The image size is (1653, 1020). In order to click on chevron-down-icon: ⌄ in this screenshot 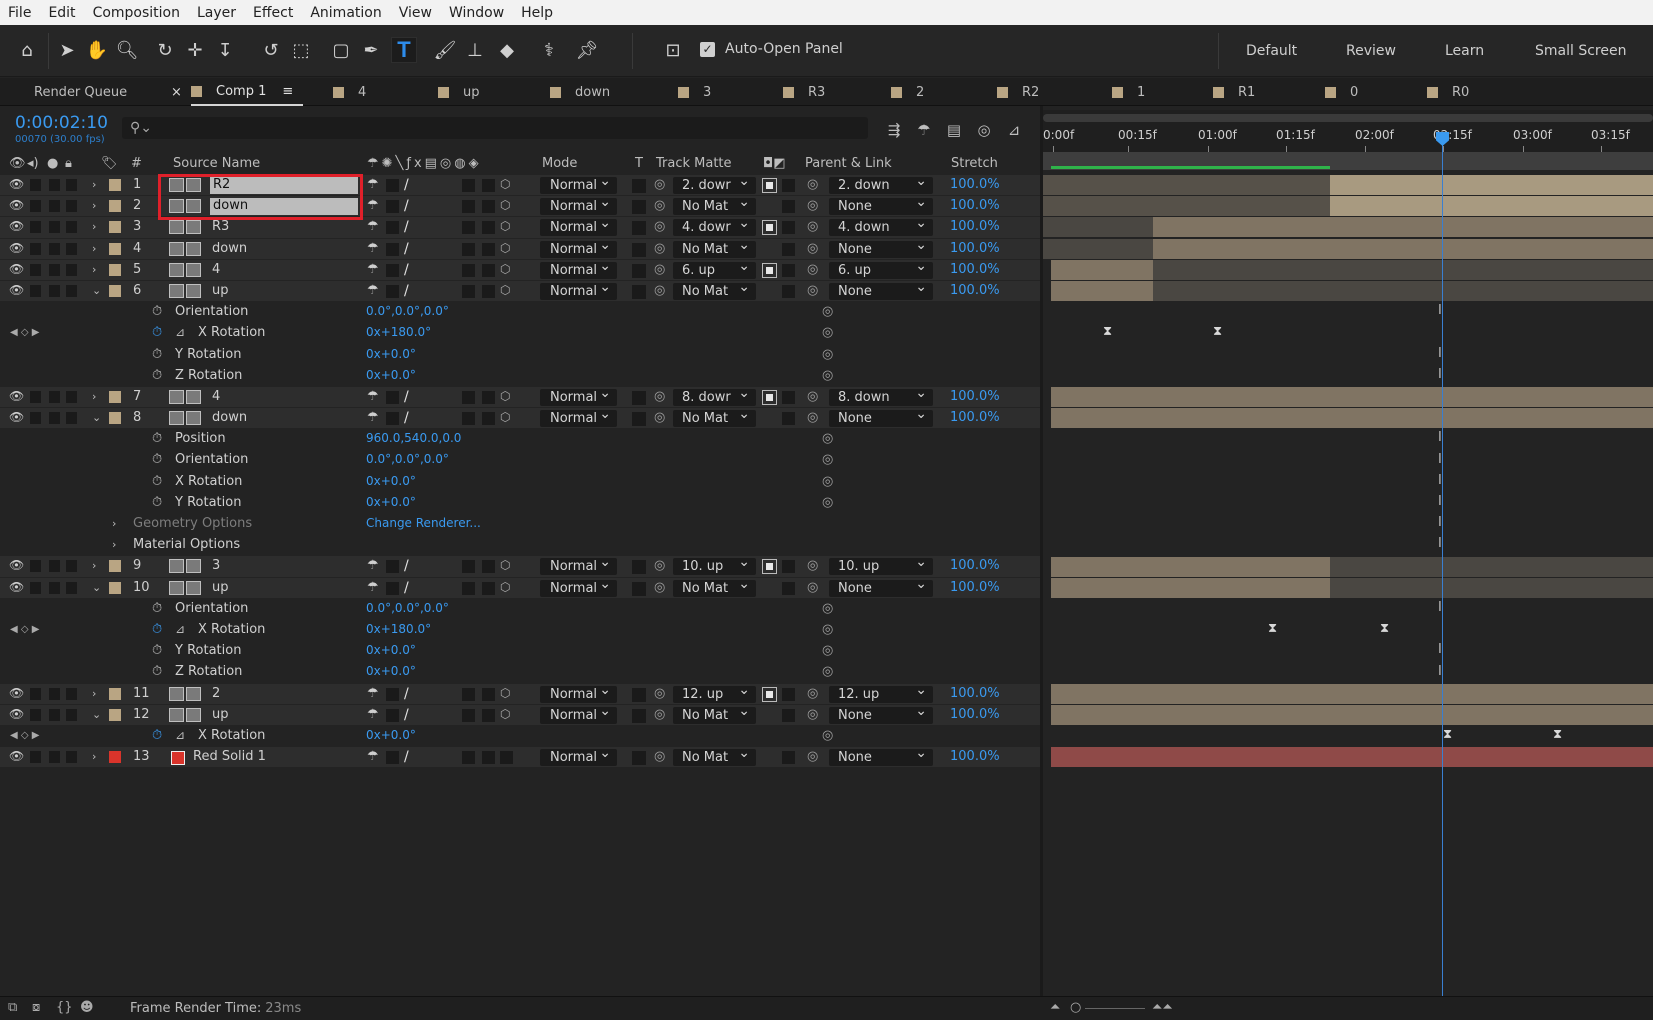, I will do `click(96, 587)`.